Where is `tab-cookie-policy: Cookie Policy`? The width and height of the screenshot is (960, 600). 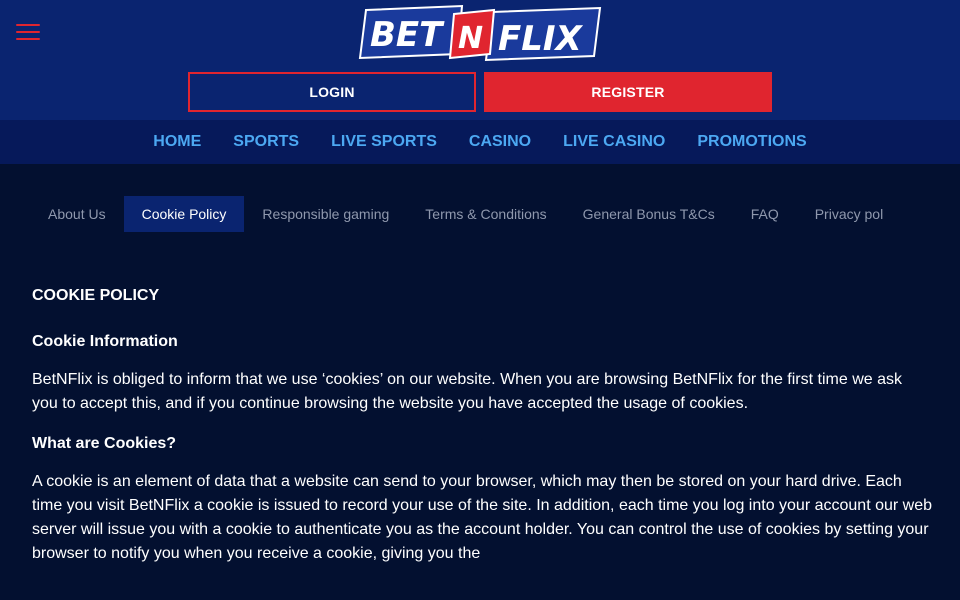 tab-cookie-policy: Cookie Policy is located at coordinates (184, 214).